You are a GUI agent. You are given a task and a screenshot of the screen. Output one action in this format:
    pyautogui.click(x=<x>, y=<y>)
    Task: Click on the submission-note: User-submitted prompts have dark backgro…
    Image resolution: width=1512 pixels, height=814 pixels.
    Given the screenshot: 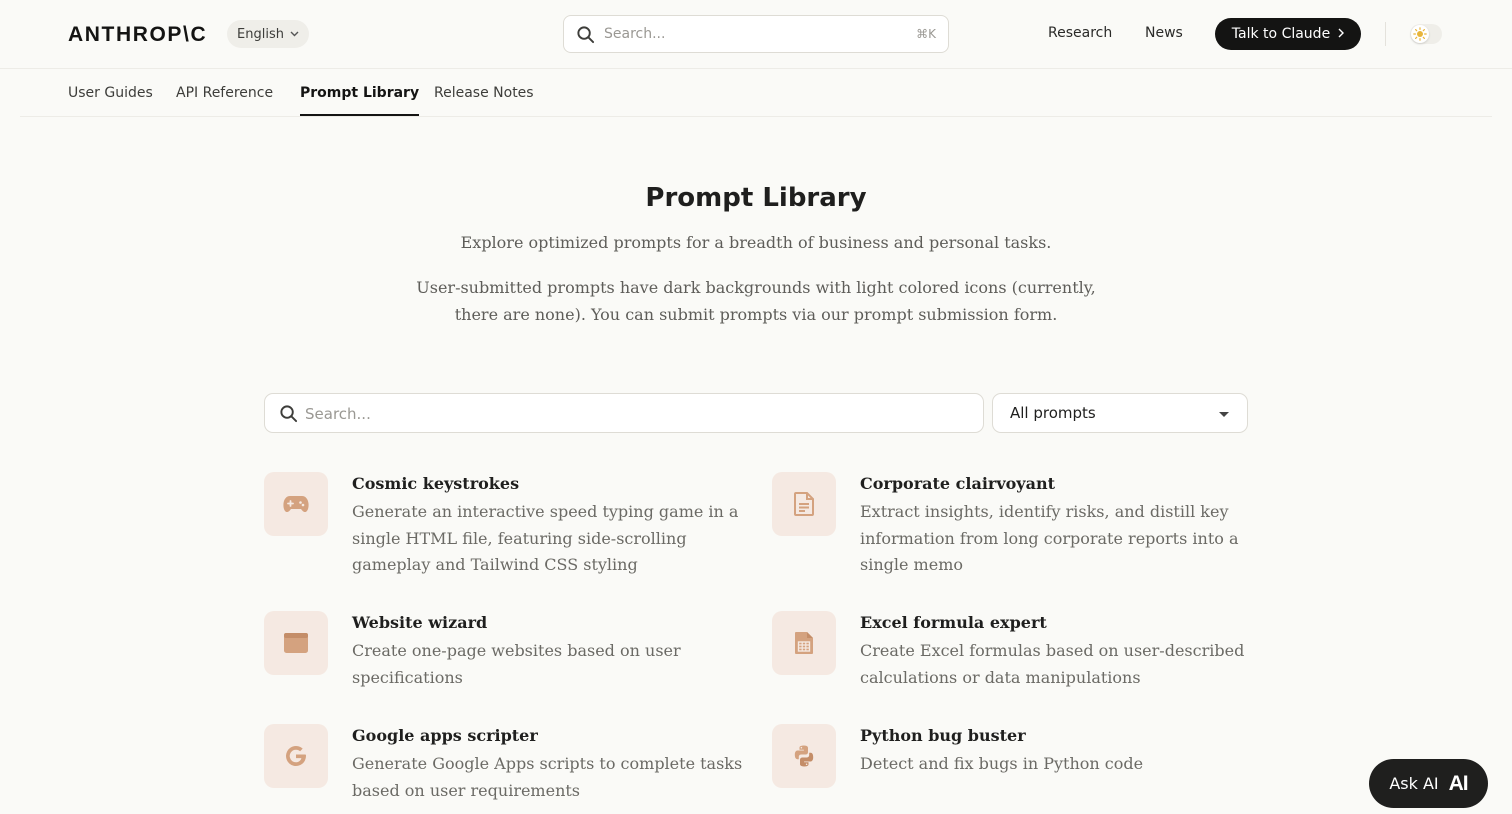 What is the action you would take?
    pyautogui.click(x=756, y=301)
    